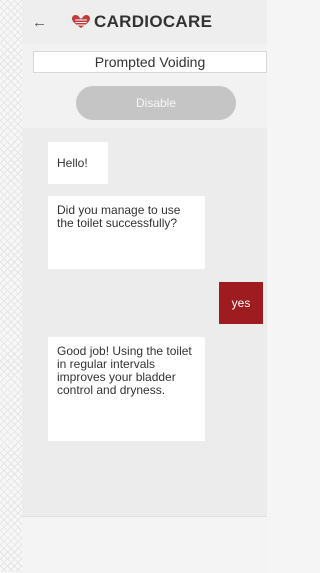  What do you see at coordinates (144, 544) in the screenshot?
I see `bottom-area` at bounding box center [144, 544].